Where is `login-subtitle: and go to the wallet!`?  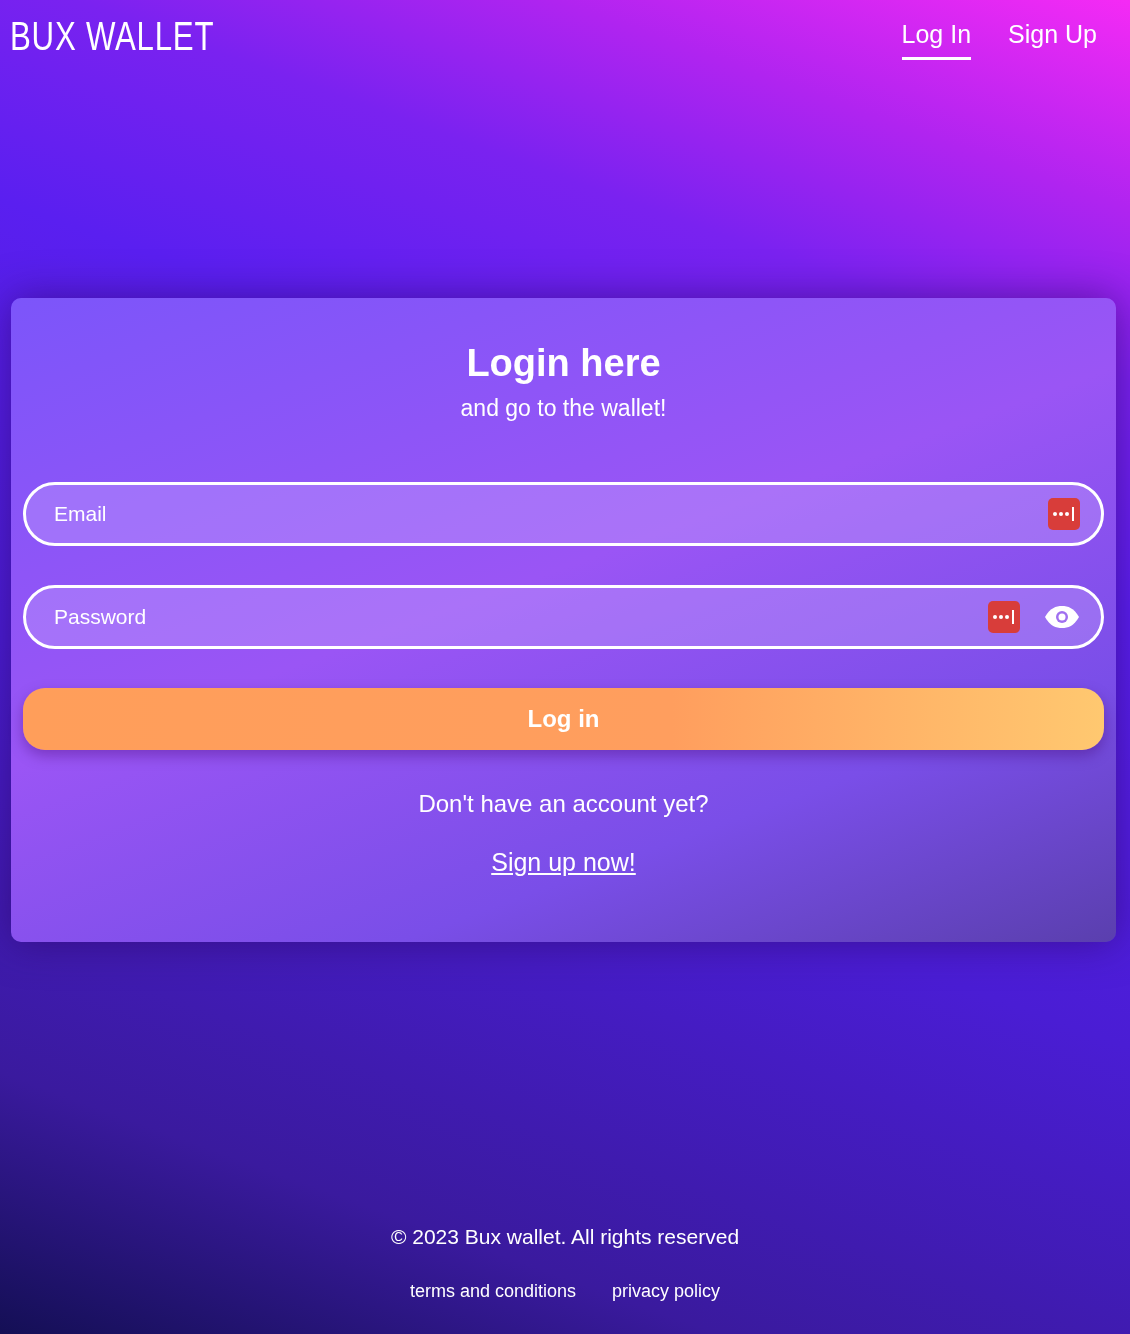 login-subtitle: and go to the wallet! is located at coordinates (563, 408).